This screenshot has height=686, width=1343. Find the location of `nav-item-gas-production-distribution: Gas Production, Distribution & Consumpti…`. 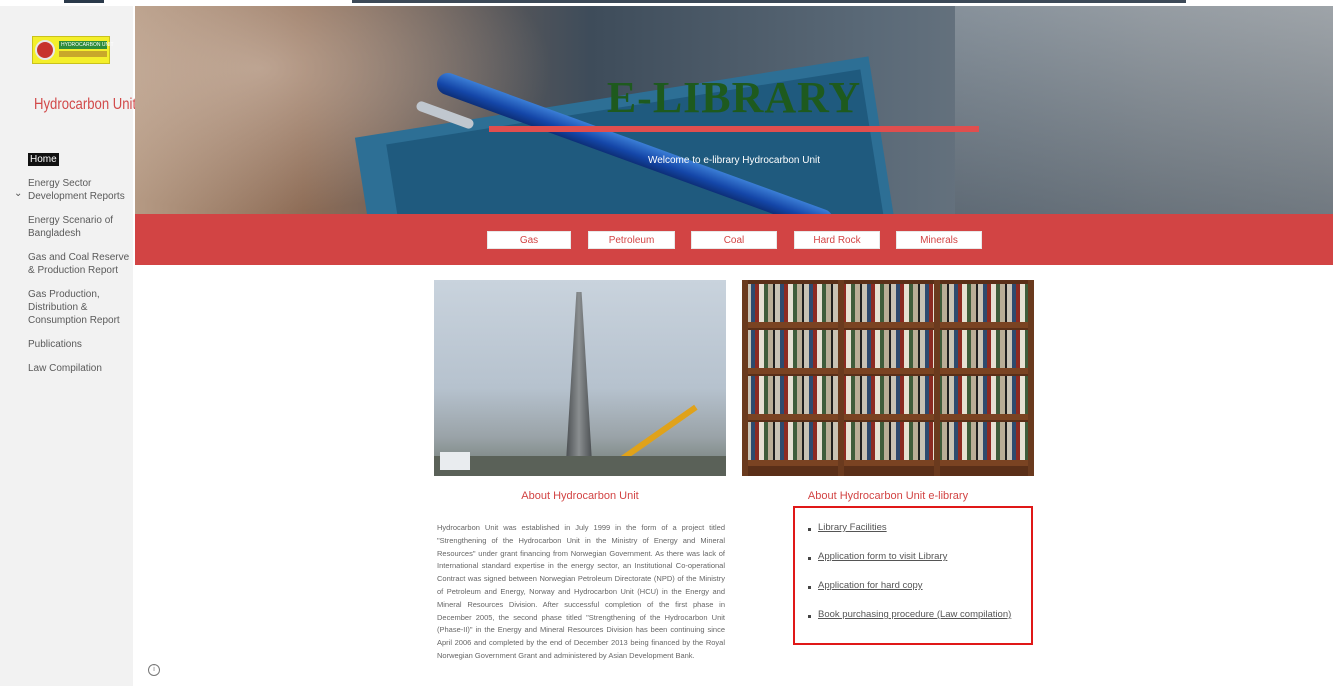

nav-item-gas-production-distribution: Gas Production, Distribution & Consumpti… is located at coordinates (80, 307).